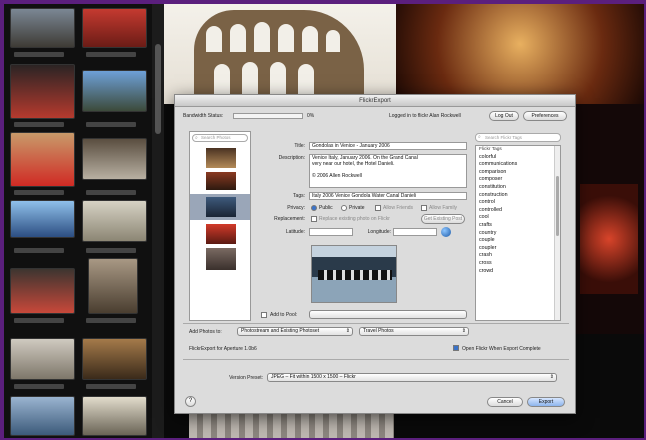  Describe the element at coordinates (314, 219) in the screenshot. I see `replace-existing-checkbox` at that location.